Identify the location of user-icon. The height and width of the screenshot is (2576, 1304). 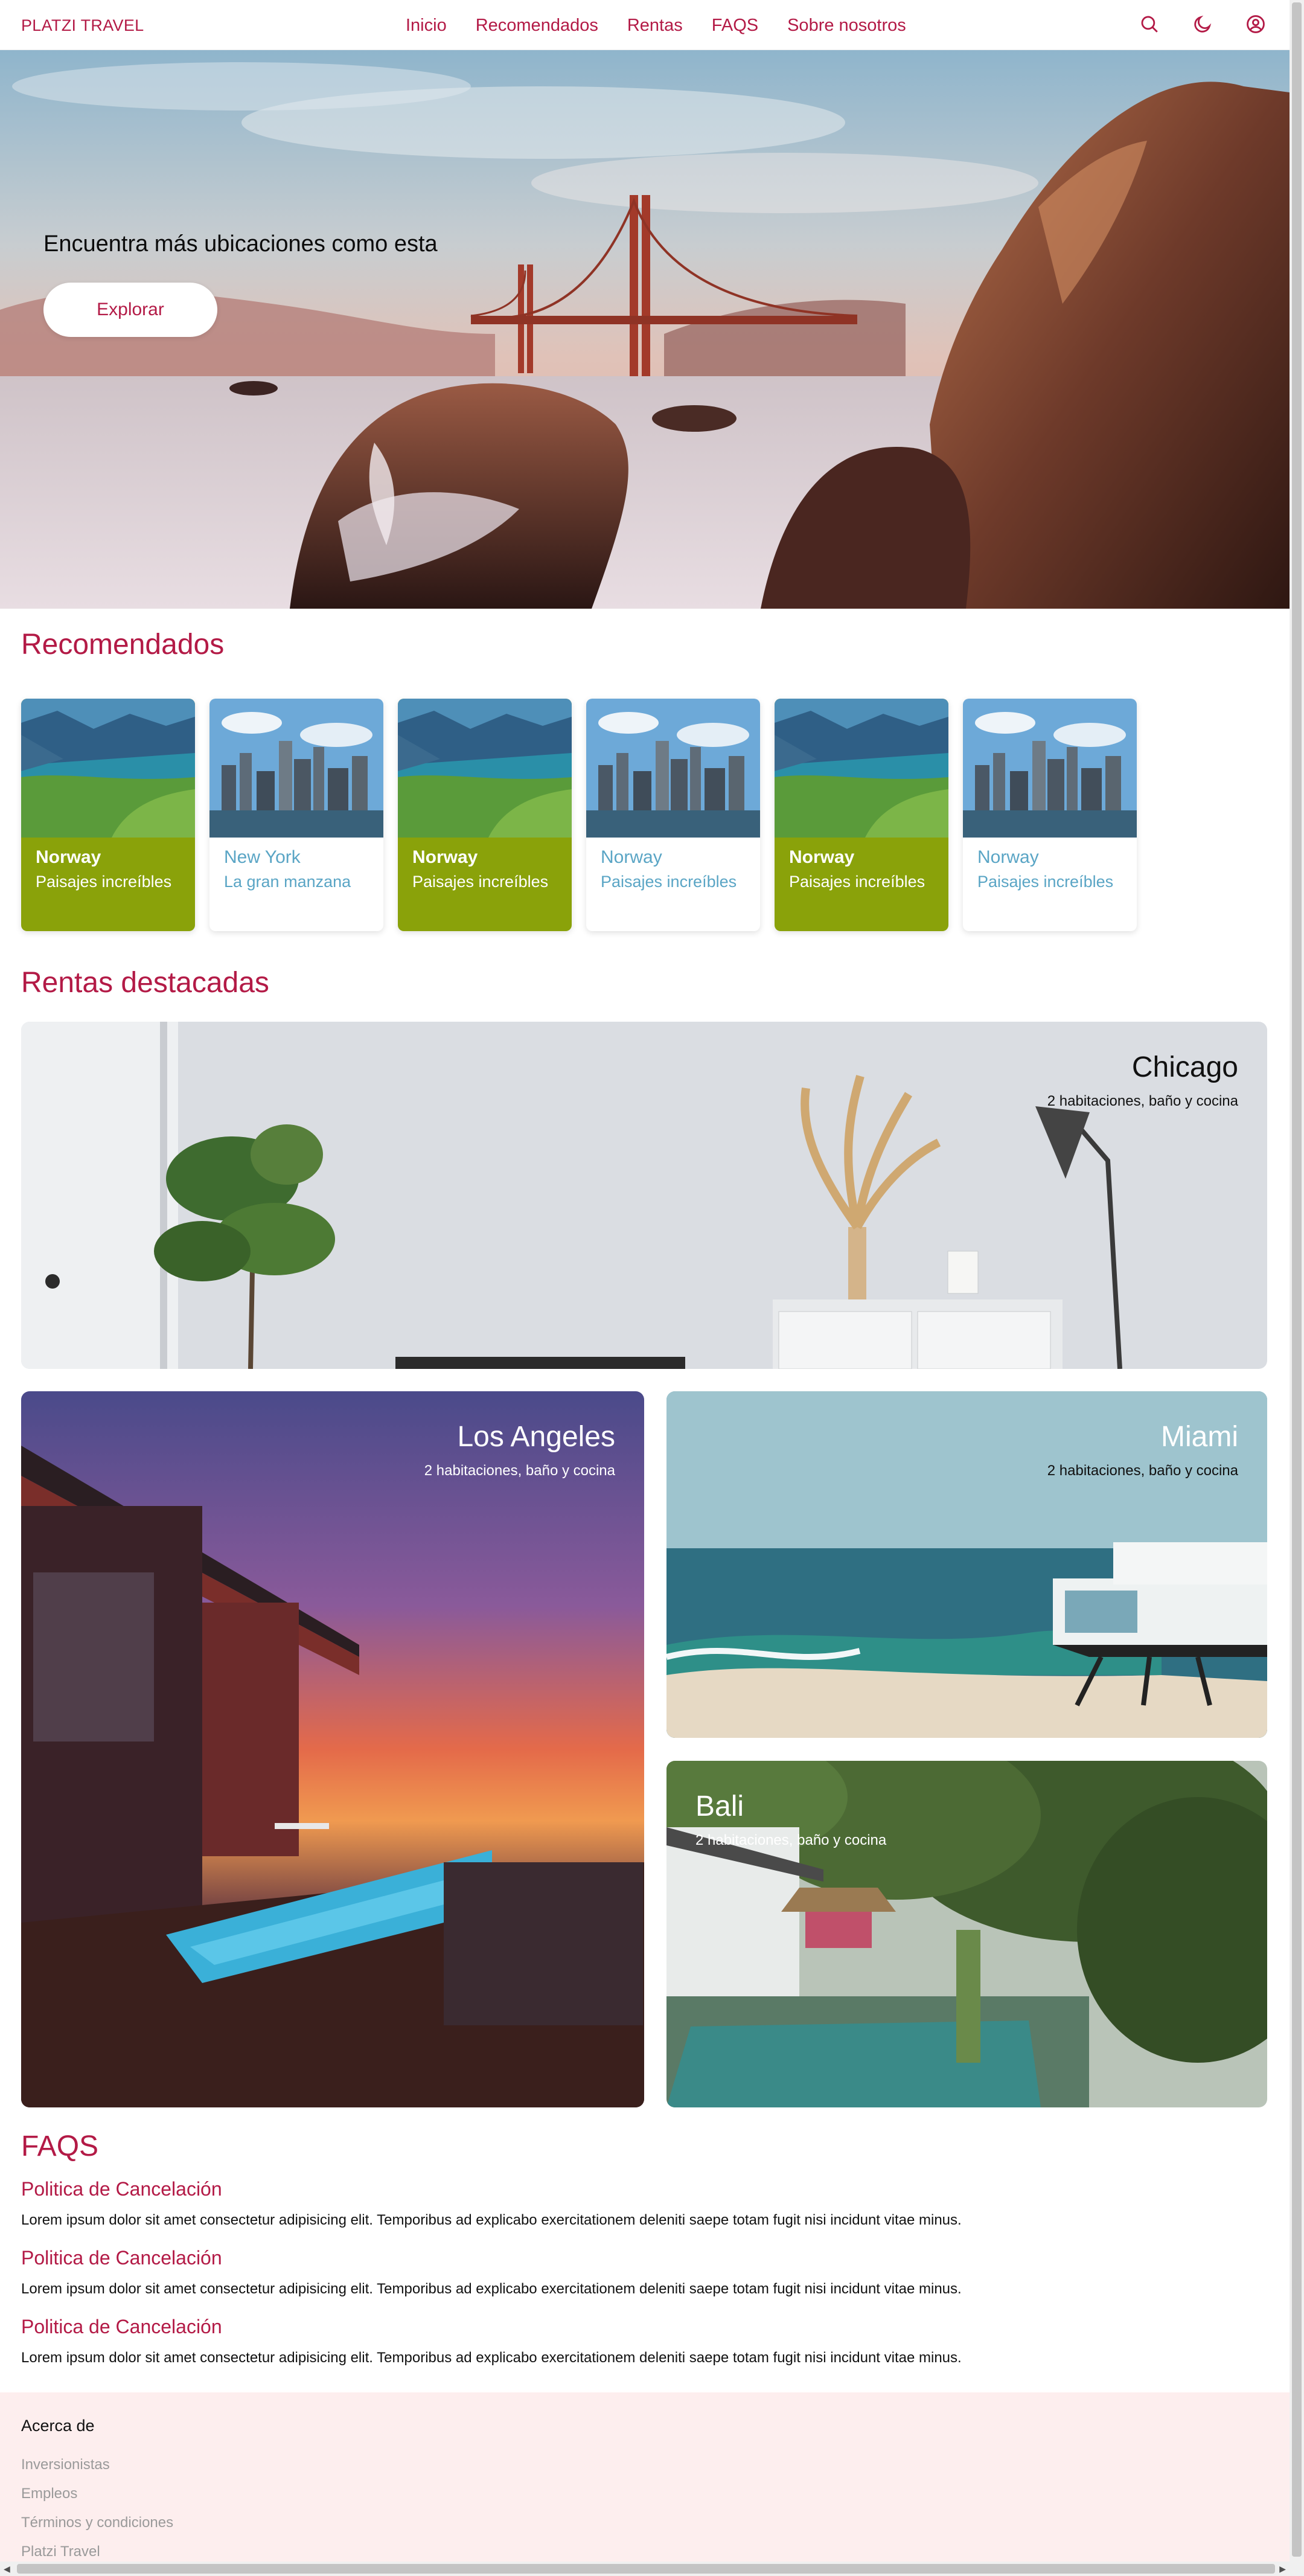
(1256, 24).